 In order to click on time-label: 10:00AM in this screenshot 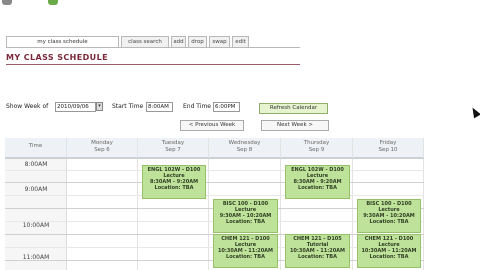, I will do `click(36, 225)`.